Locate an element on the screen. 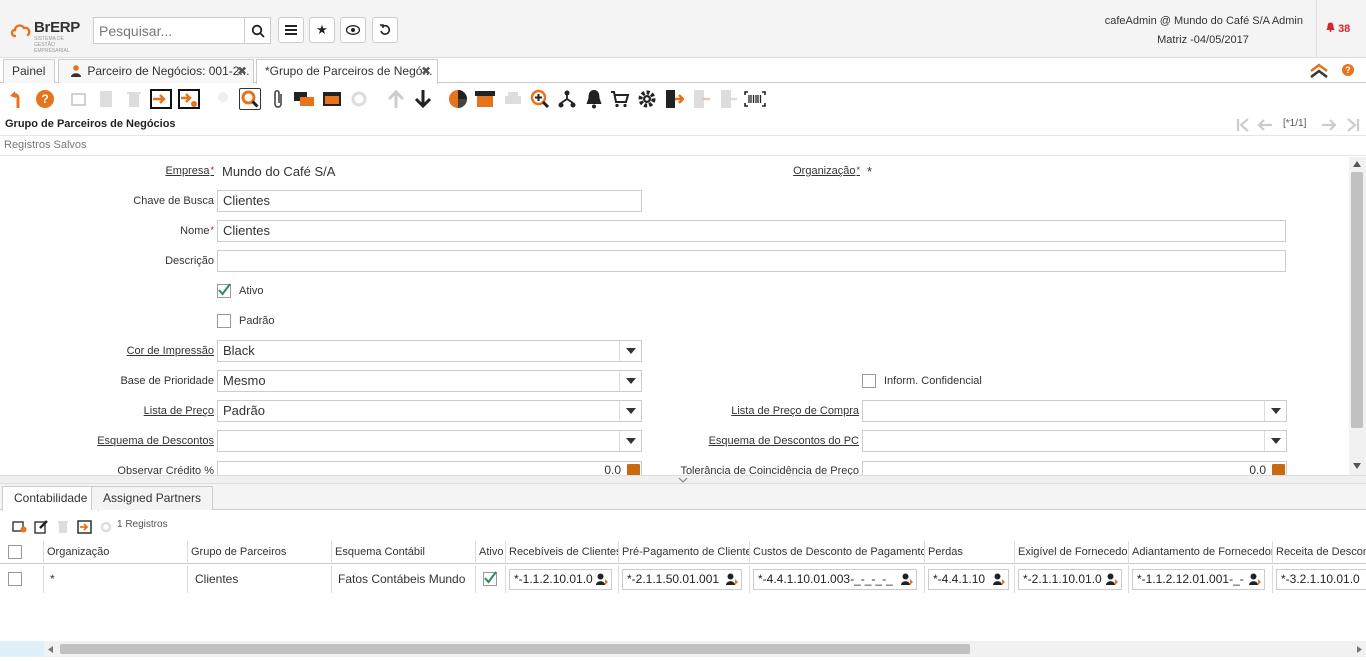 This screenshot has width=1366, height=661. next-record-icon is located at coordinates (1329, 125).